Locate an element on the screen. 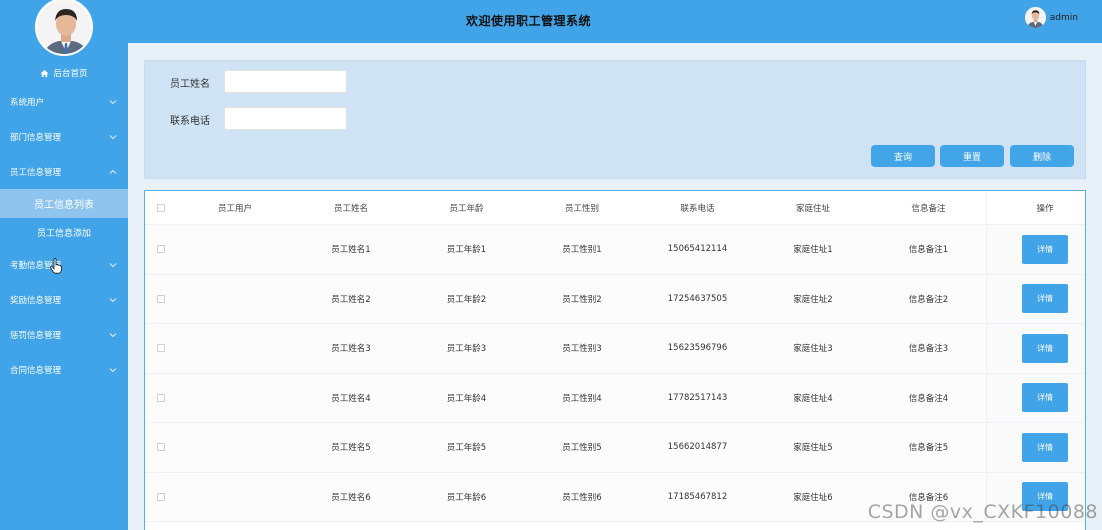 The width and height of the screenshot is (1102, 530). table-row: 员工姓名1 员工年龄1 员工性别1 15065412114 家庭住址1 信息备注1 详情 is located at coordinates (615, 250).